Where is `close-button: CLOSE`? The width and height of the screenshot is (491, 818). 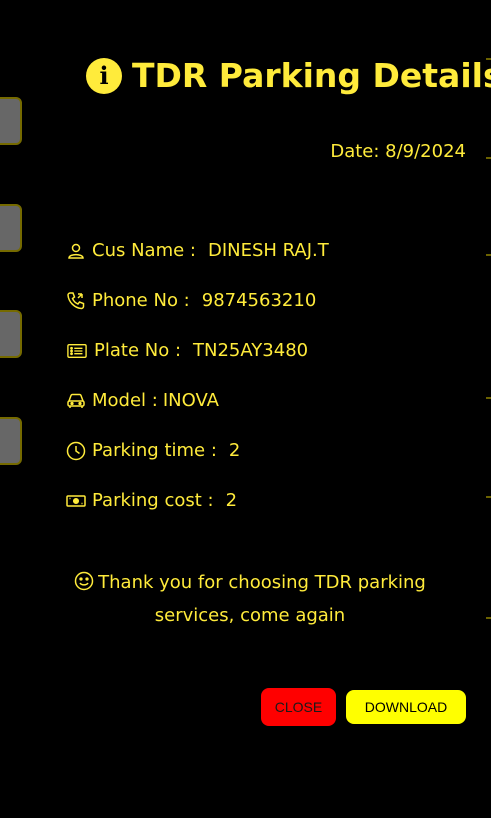 close-button: CLOSE is located at coordinates (298, 707).